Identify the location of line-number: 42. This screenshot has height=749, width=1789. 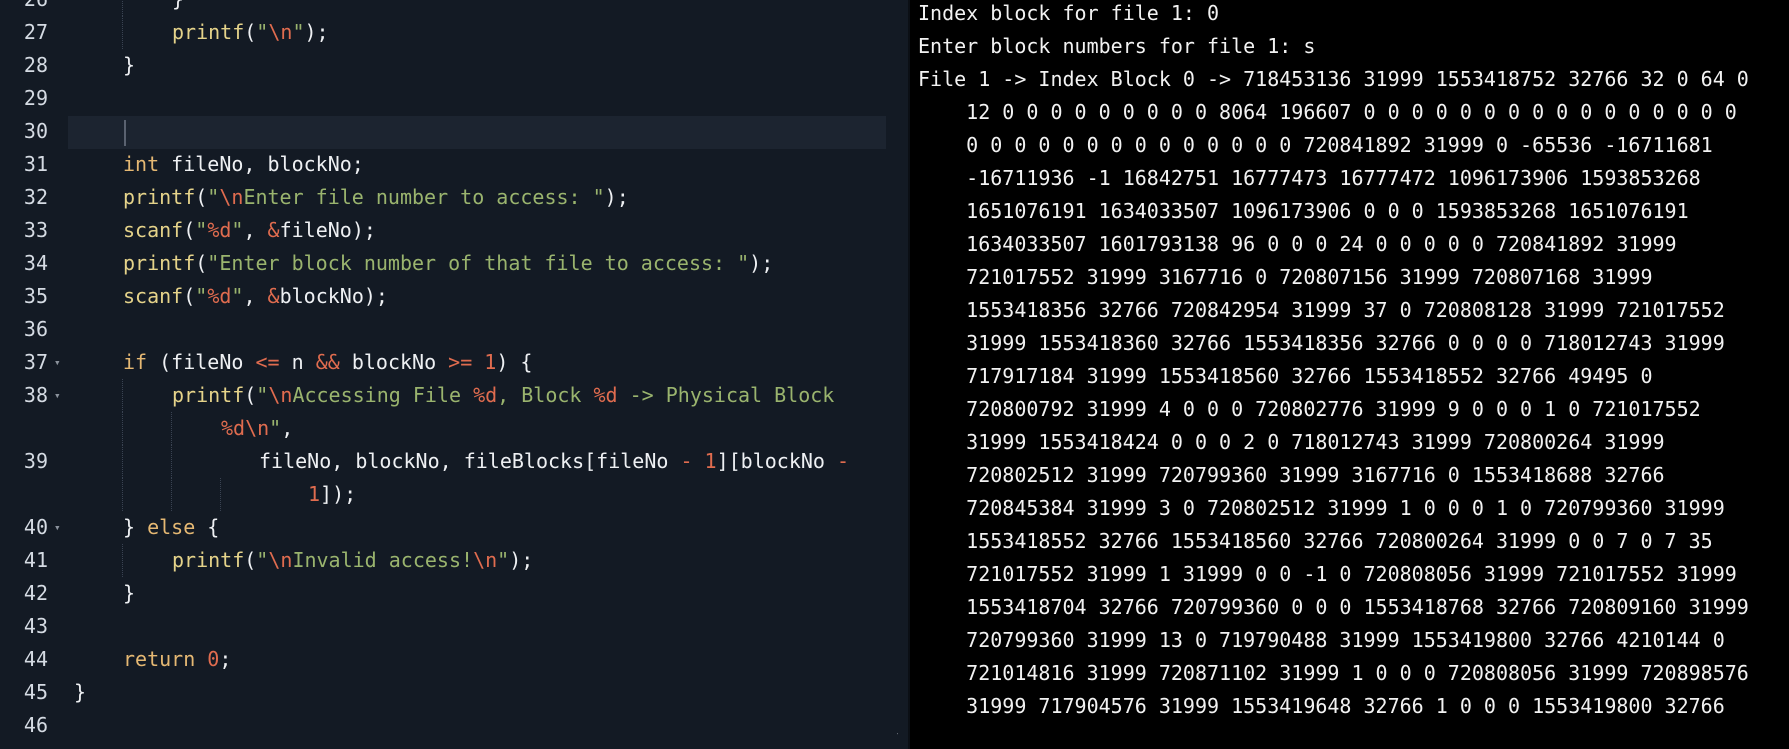
(35, 593).